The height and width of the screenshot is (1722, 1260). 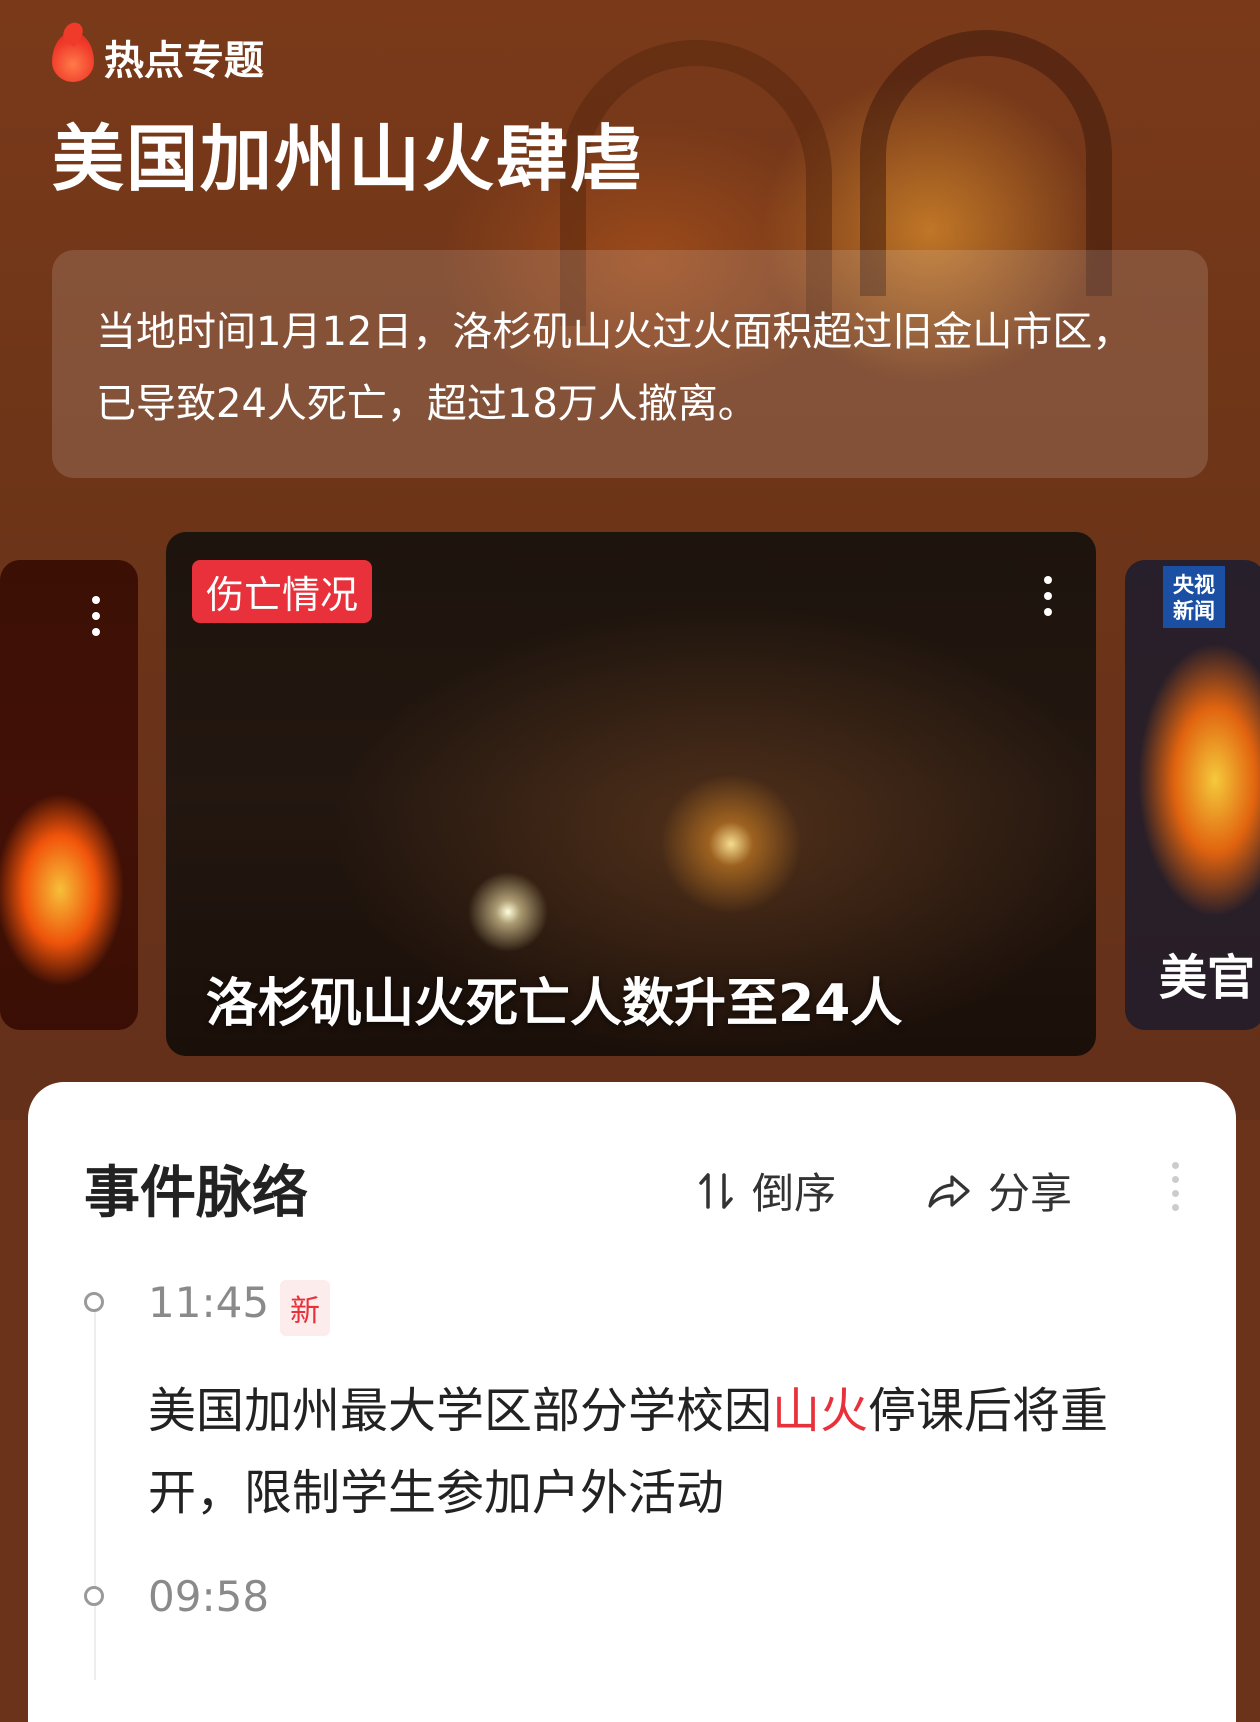 I want to click on timeline-time: 11:45, so click(x=209, y=1302).